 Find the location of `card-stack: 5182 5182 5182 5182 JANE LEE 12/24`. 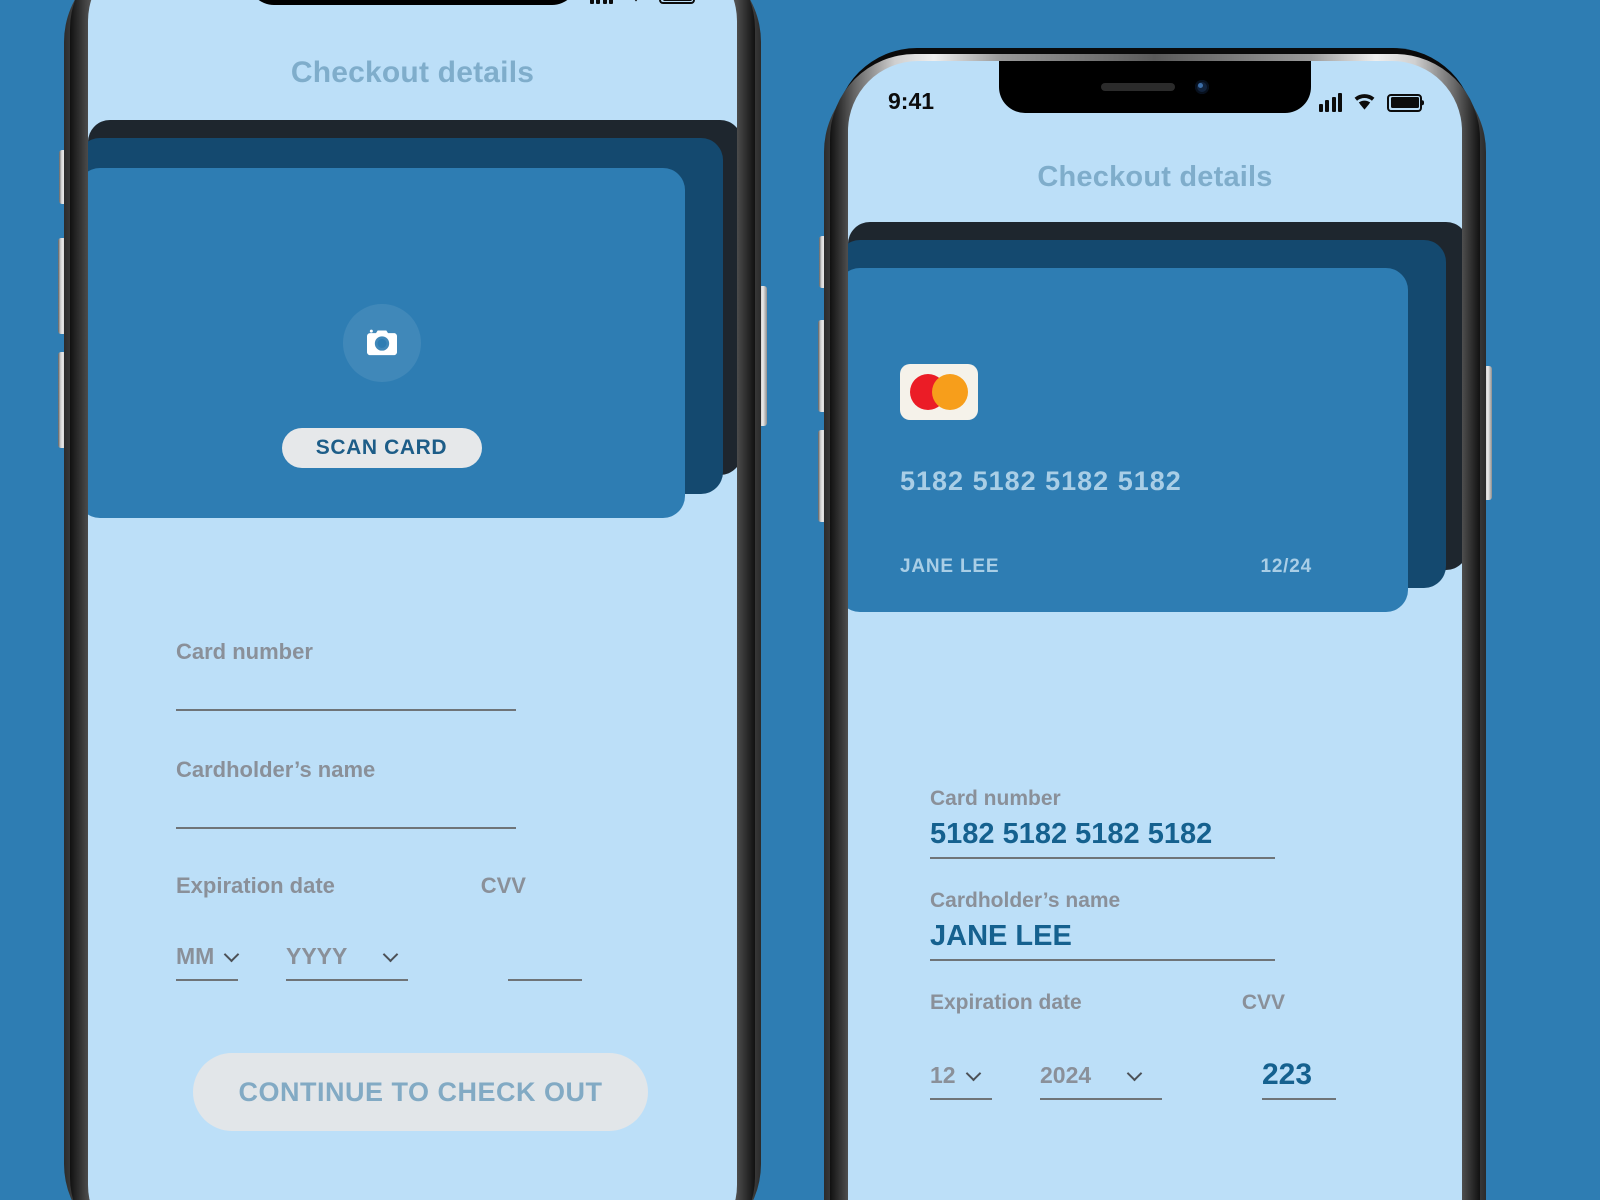

card-stack: 5182 5182 5182 5182 JANE LEE 12/24 is located at coordinates (1155, 422).